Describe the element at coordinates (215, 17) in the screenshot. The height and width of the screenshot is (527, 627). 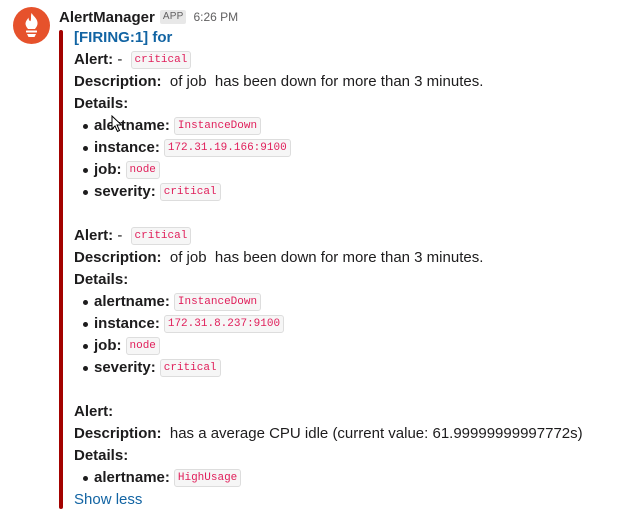
I see `message-timestamp: 6:26 PM` at that location.